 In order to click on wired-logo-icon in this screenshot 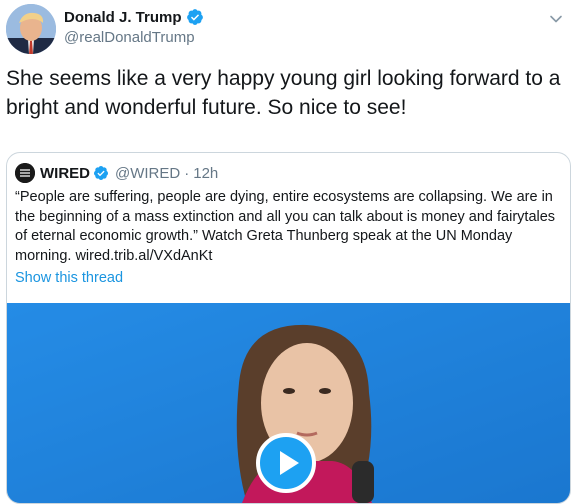, I will do `click(25, 173)`.